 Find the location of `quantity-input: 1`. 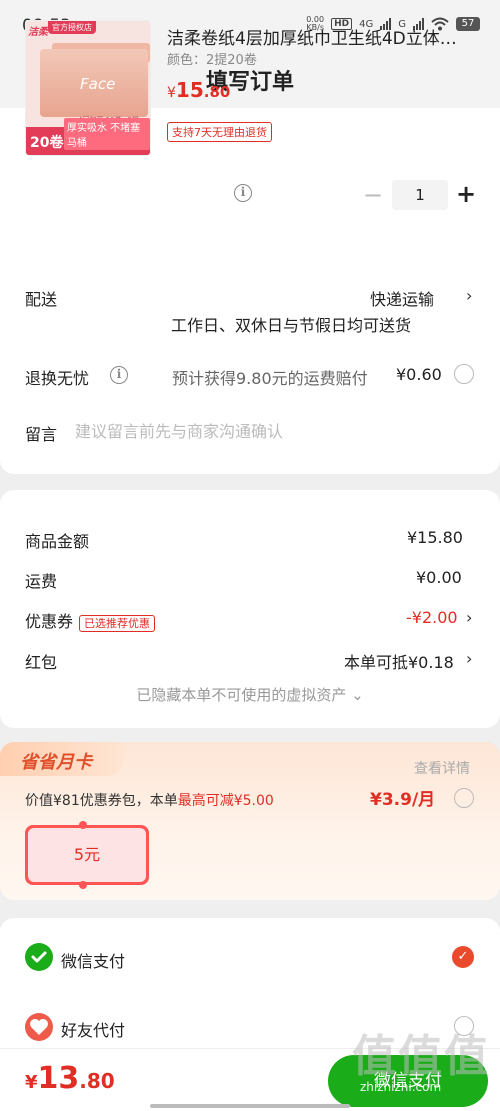

quantity-input: 1 is located at coordinates (420, 195).